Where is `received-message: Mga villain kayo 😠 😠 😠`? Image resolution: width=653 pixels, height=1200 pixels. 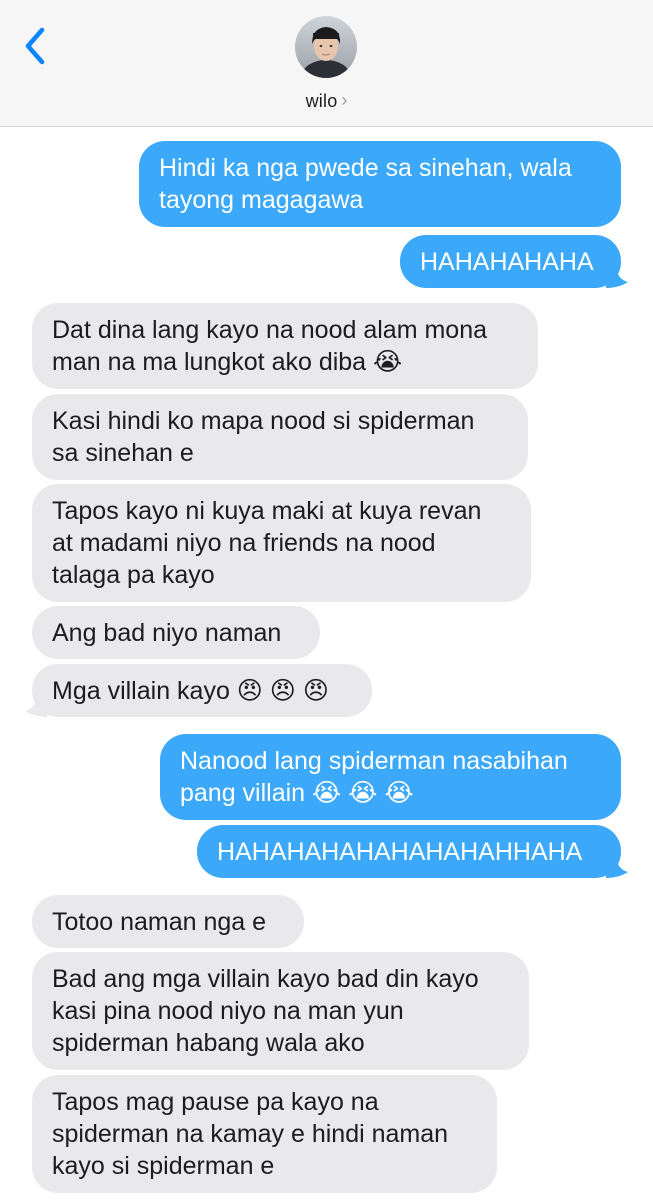
received-message: Mga villain kayo 😠 😠 😠 is located at coordinates (198, 690).